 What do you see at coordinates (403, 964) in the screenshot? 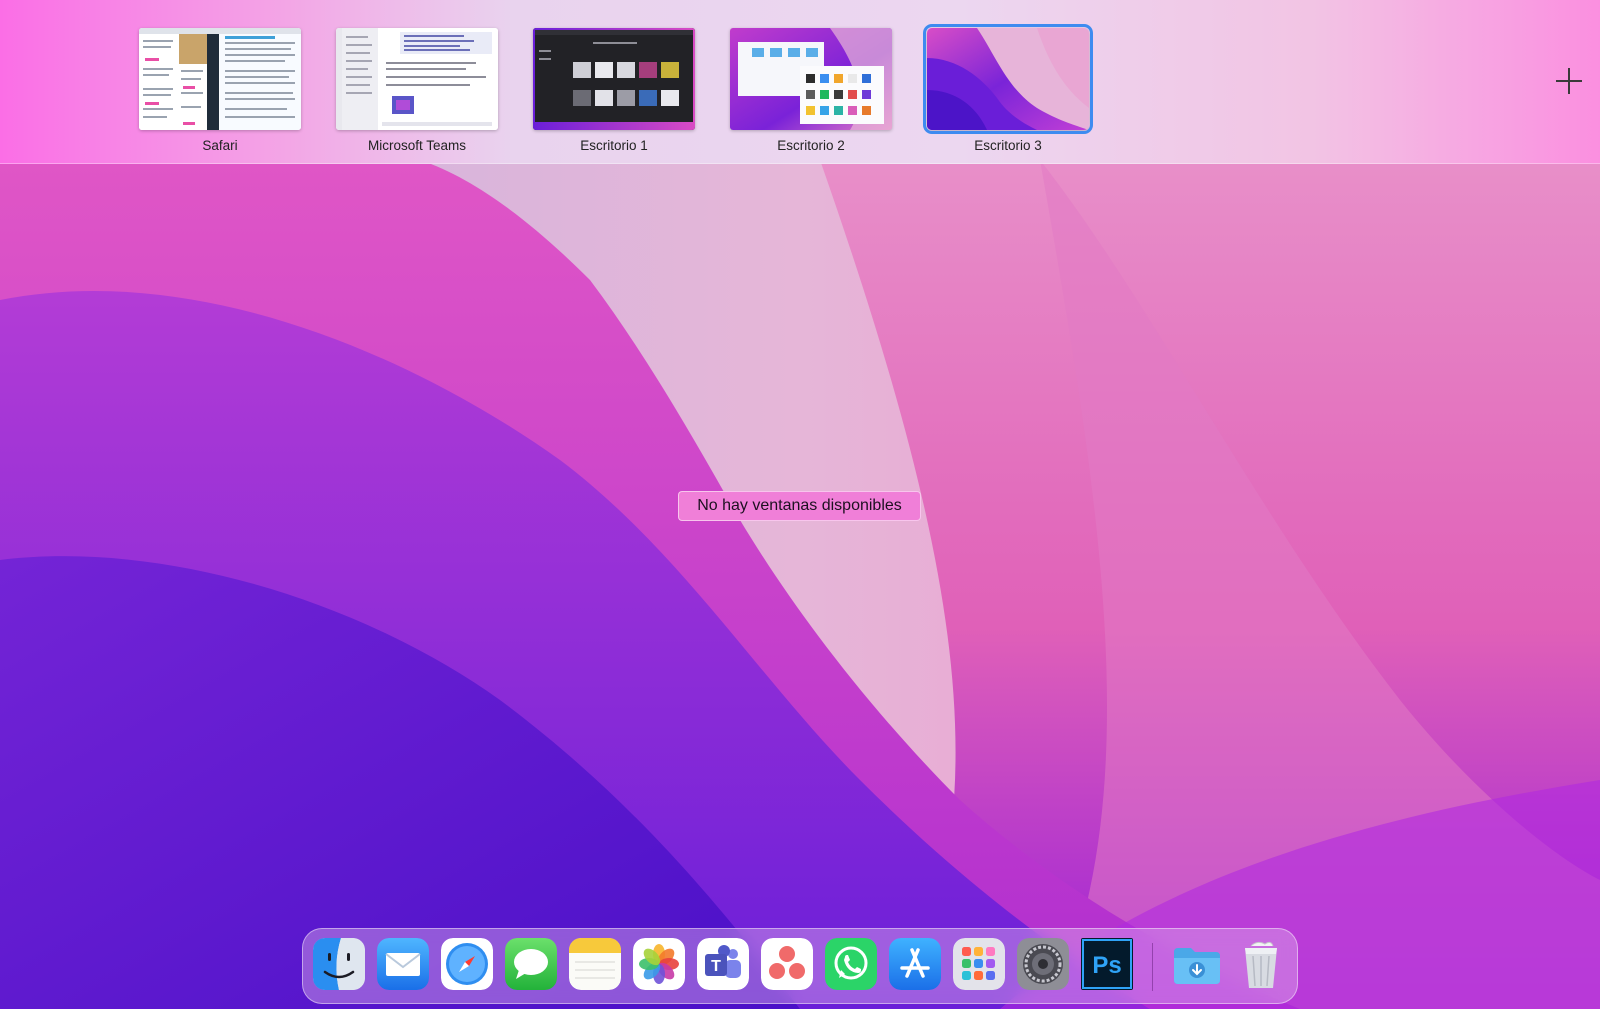
I see `mail-icon` at bounding box center [403, 964].